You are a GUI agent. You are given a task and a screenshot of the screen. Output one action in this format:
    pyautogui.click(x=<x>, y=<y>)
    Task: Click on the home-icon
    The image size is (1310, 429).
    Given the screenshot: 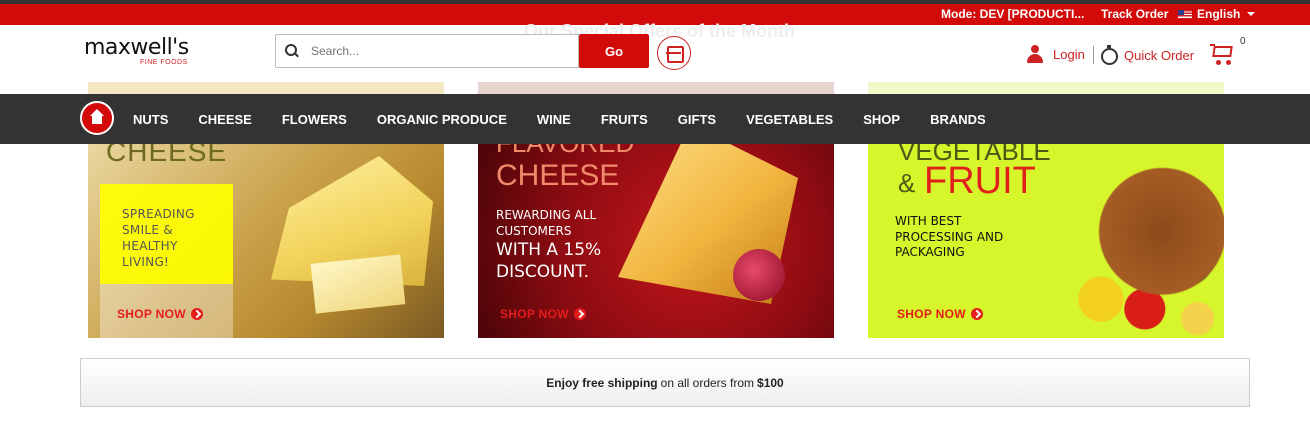 What is the action you would take?
    pyautogui.click(x=97, y=118)
    